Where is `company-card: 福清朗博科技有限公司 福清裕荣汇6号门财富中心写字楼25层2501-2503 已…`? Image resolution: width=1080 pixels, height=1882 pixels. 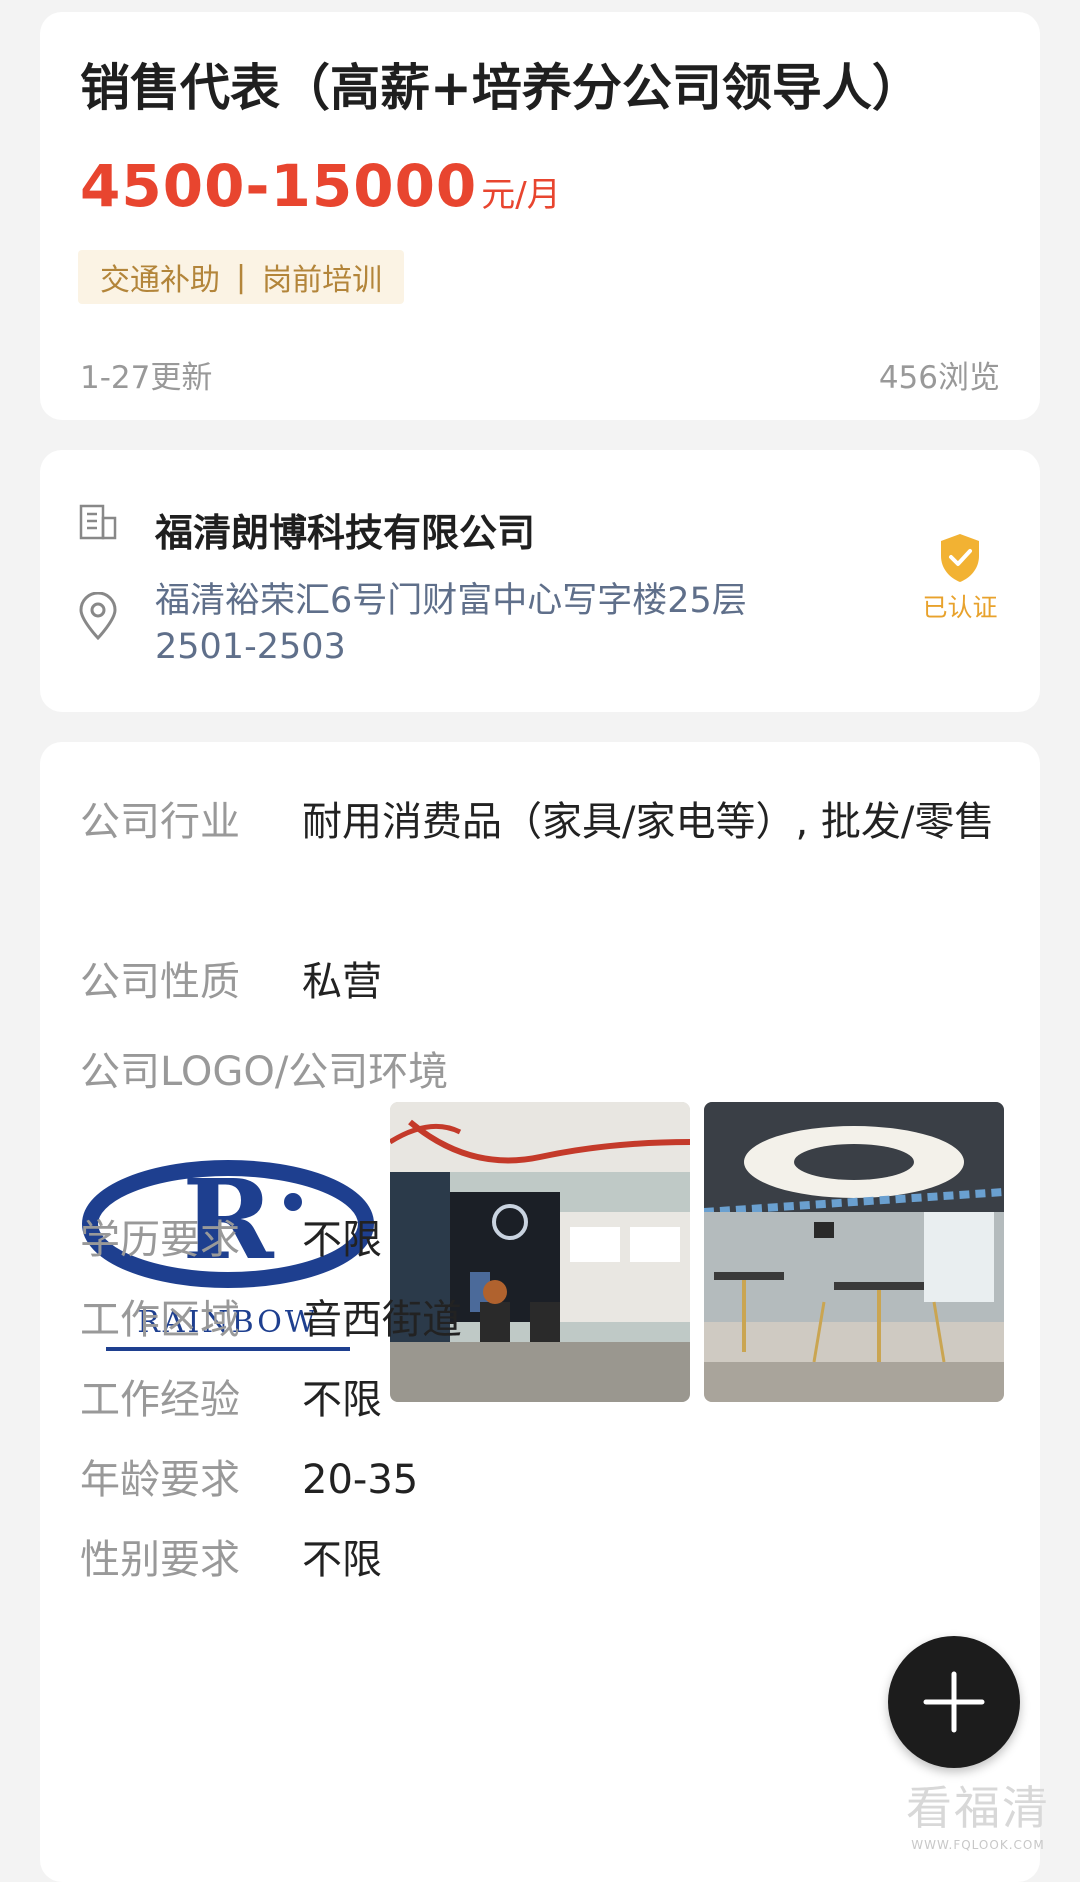 company-card: 福清朗博科技有限公司 福清裕荣汇6号门财富中心写字楼25层2501-2503 已… is located at coordinates (540, 581).